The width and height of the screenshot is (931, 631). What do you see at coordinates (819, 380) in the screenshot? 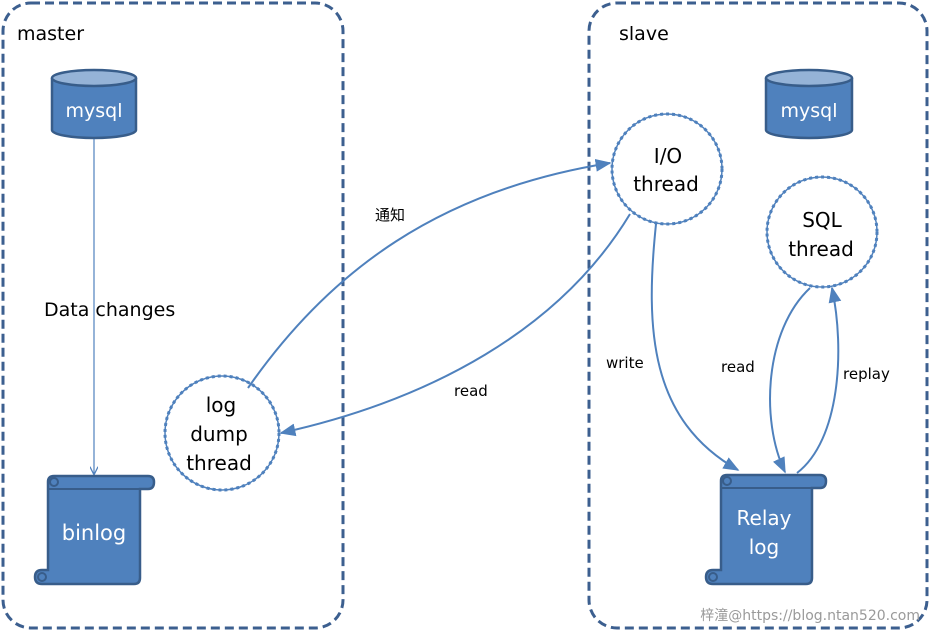
I see `replay-arrow` at bounding box center [819, 380].